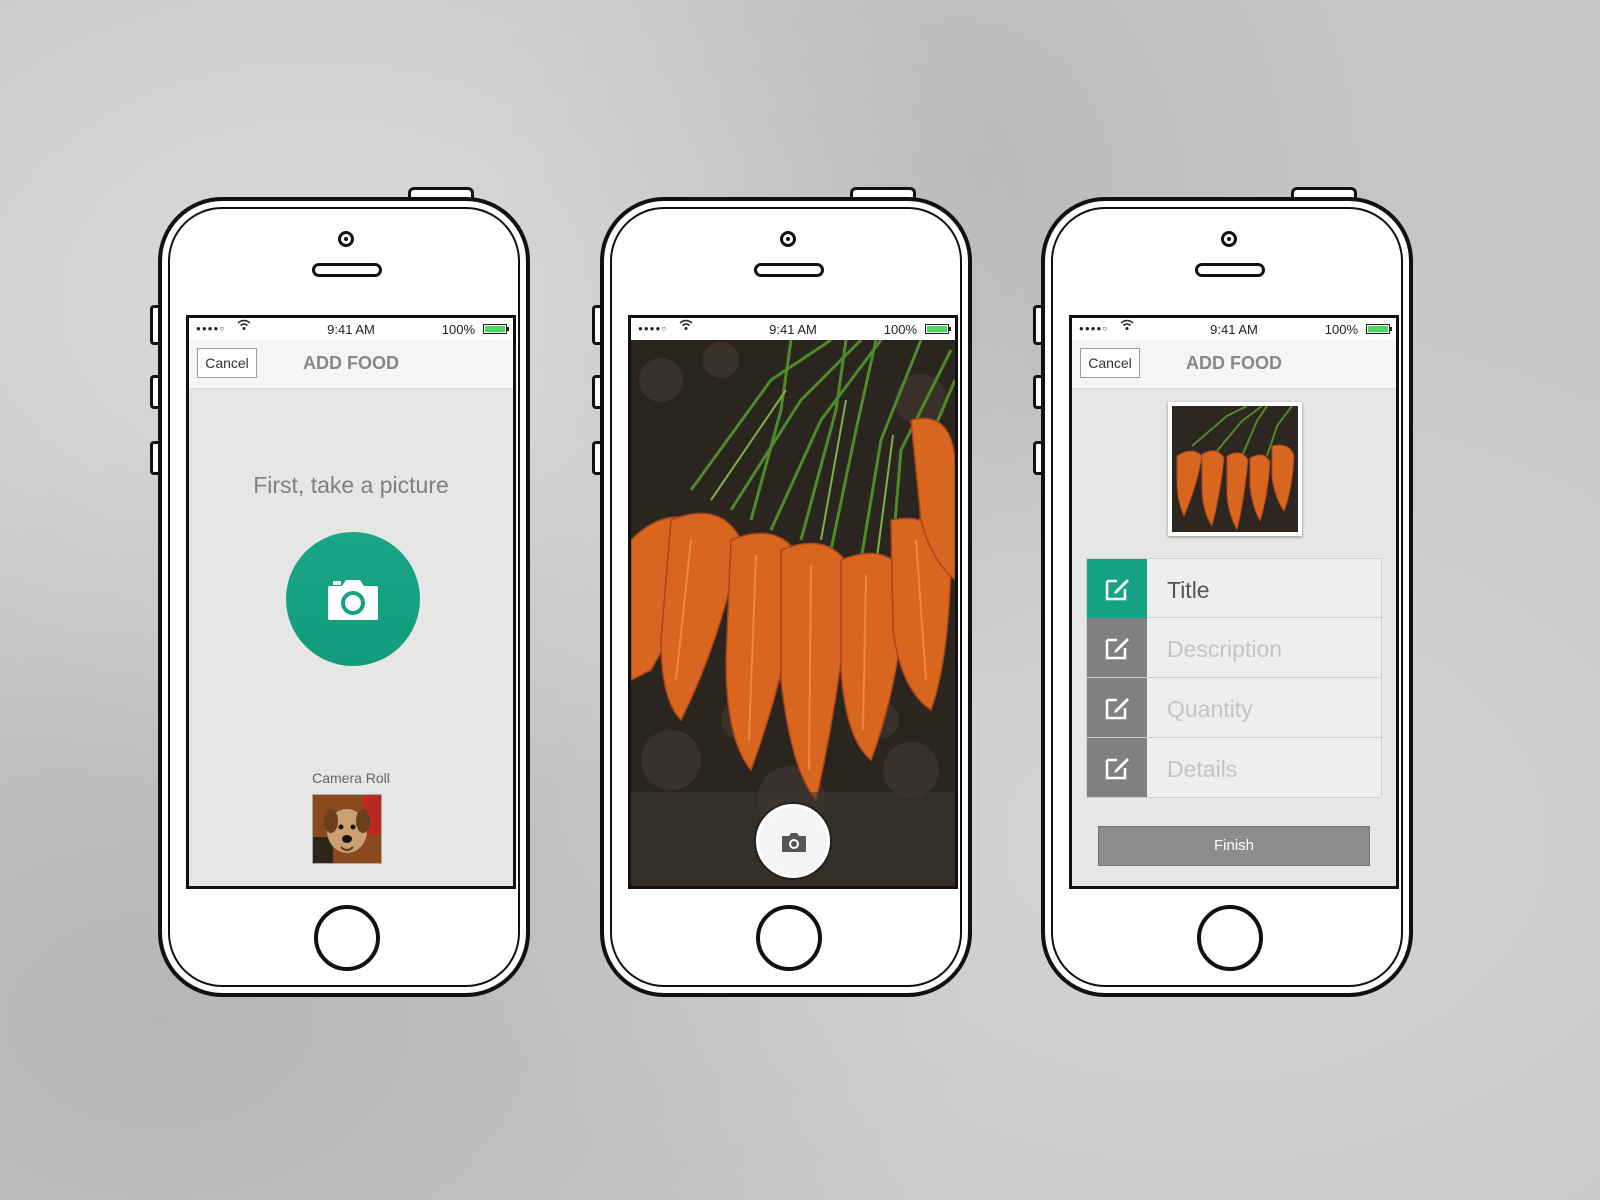  What do you see at coordinates (351, 485) in the screenshot?
I see `take-picture-prompt: First, take a picture` at bounding box center [351, 485].